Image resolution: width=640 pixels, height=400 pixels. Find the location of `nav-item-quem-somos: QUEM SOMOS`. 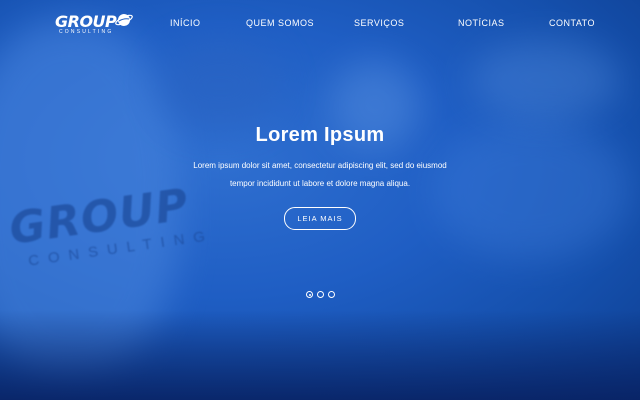

nav-item-quem-somos: QUEM SOMOS is located at coordinates (280, 23).